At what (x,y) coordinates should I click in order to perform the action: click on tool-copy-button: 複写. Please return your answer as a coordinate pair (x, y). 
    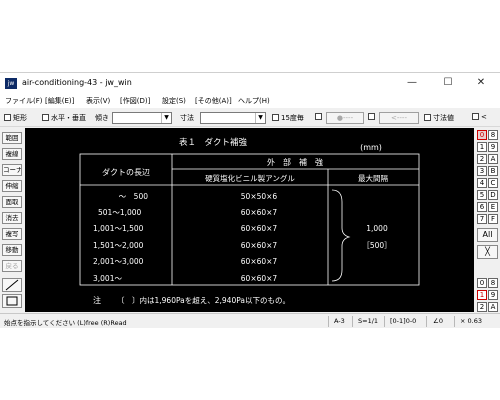
    Looking at the image, I should click on (12, 234).